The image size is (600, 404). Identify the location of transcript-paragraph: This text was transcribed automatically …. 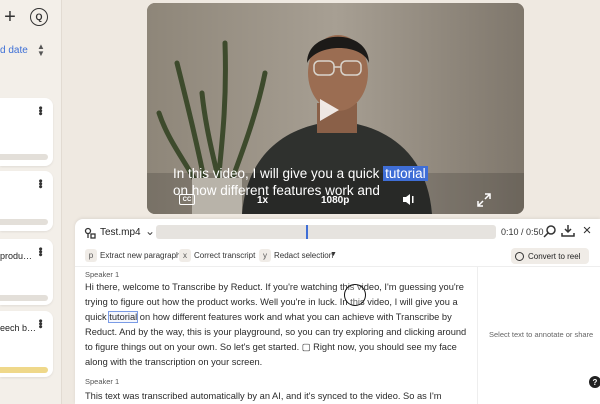
(280, 396).